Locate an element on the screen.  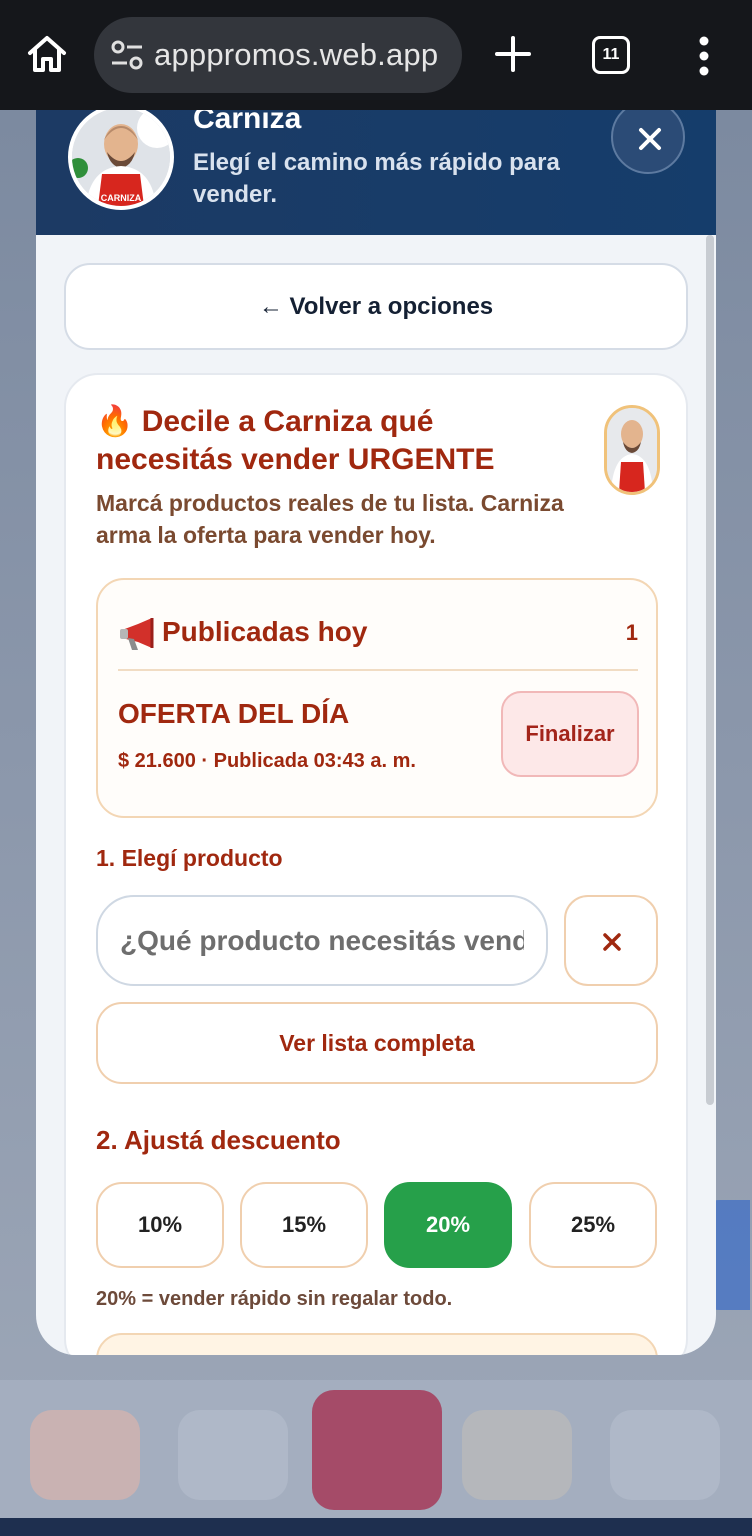
discount-hint: 20% = vender rápido sin regalar todo. is located at coordinates (274, 1299).